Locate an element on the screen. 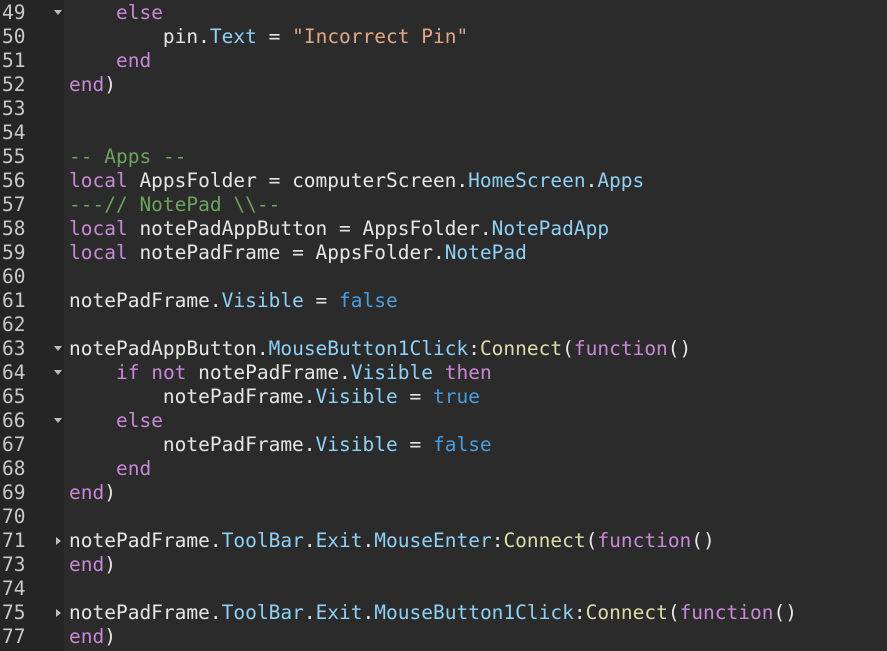 This screenshot has width=887, height=651. code-token: notePadFrame = AppsFolder. is located at coordinates (286, 252).